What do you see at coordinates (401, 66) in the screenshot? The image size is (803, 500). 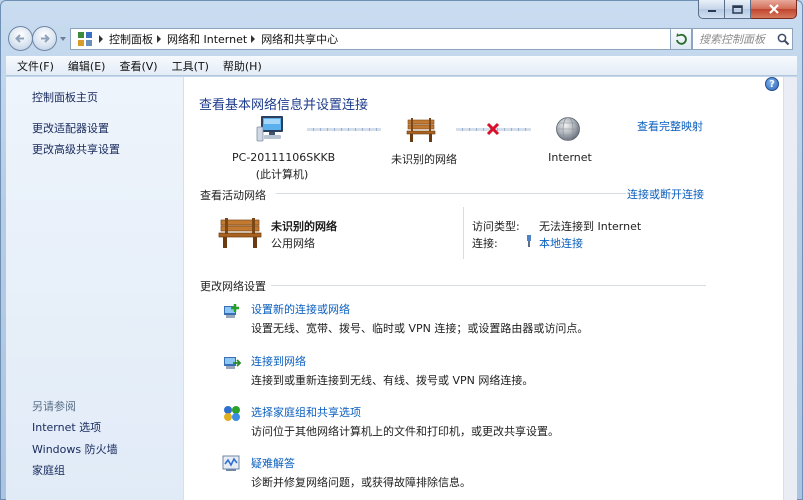 I see `menu-bar: 文件(F) 编辑(E) 查看(V) 工具(T) 帮助(H)` at bounding box center [401, 66].